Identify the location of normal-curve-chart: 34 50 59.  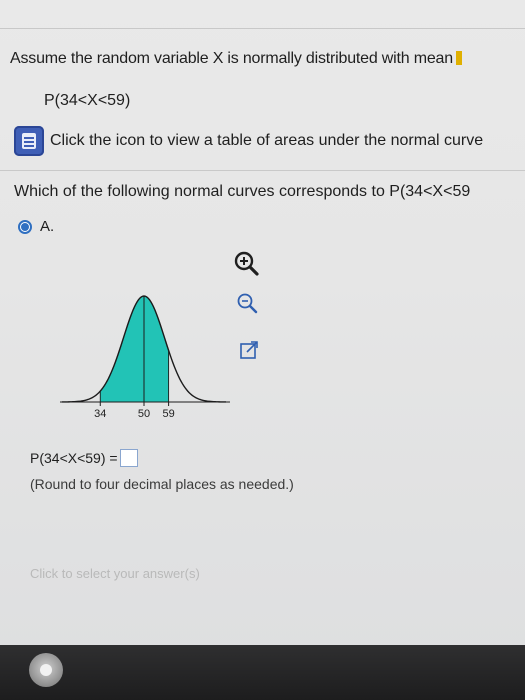
(145, 357).